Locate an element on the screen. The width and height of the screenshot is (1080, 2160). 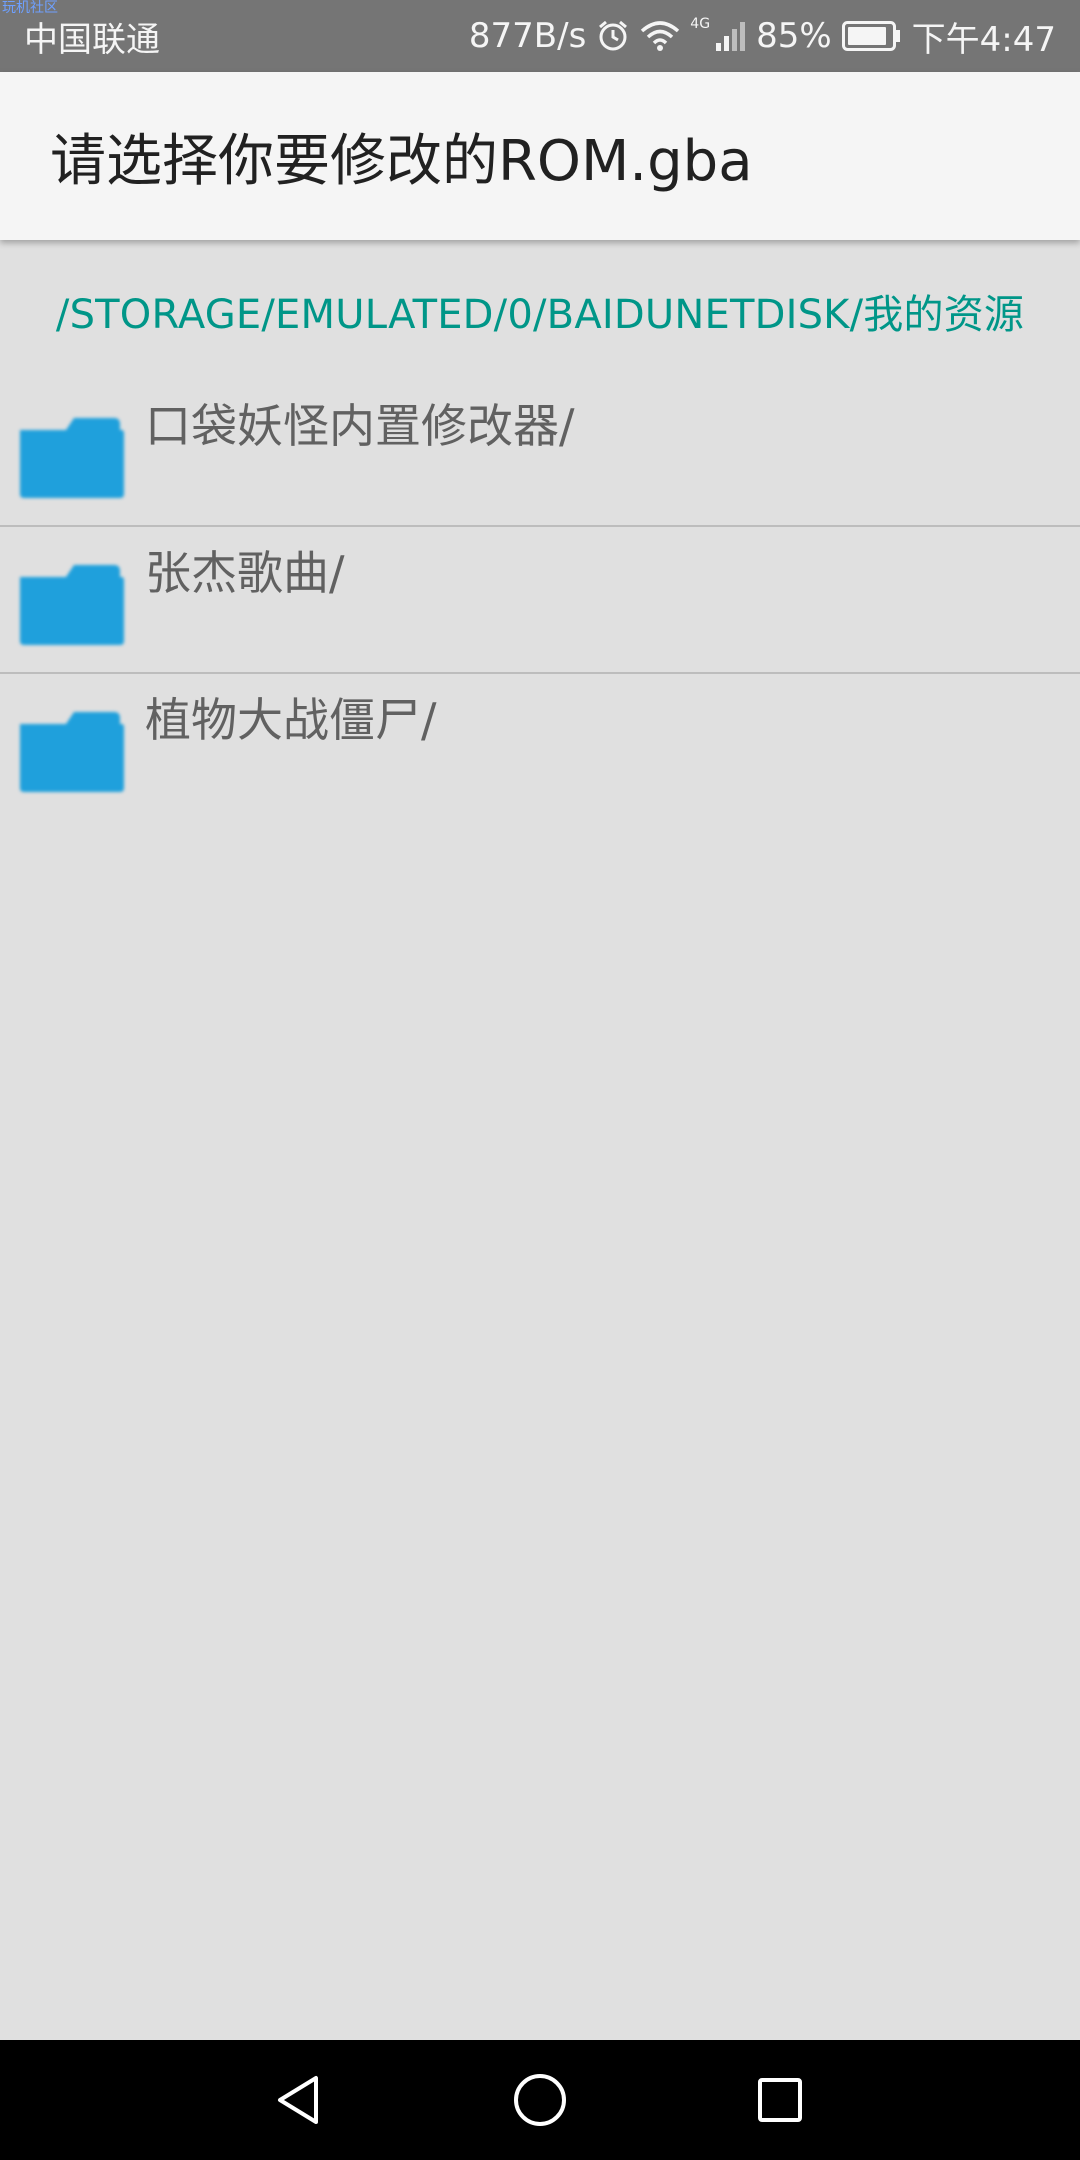
home-icon is located at coordinates (540, 2100).